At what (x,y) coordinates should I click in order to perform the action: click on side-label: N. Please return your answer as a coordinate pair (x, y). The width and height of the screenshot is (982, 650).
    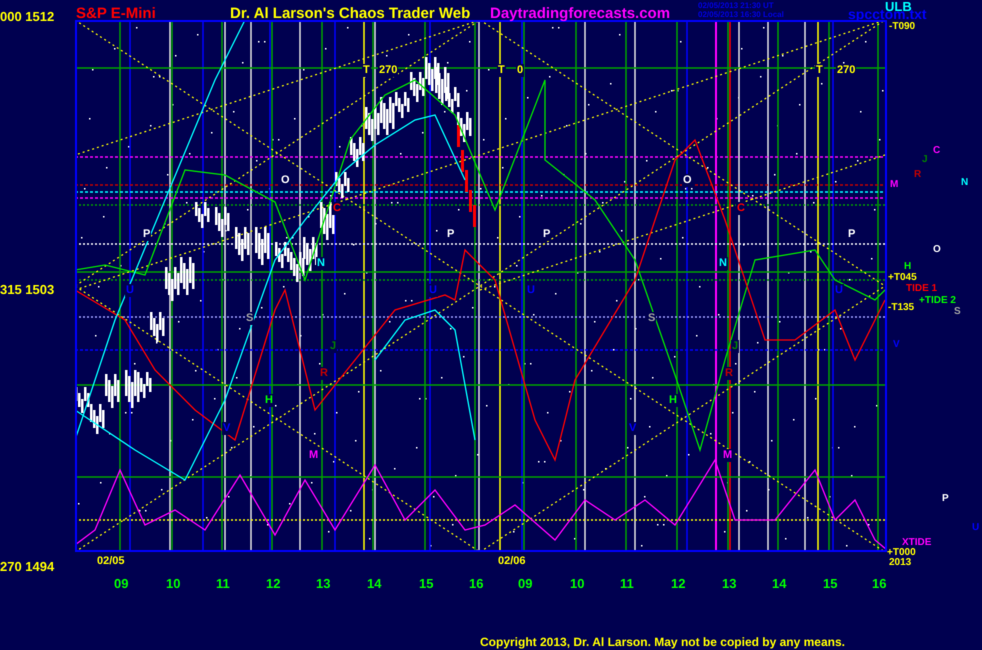
    Looking at the image, I should click on (964, 183).